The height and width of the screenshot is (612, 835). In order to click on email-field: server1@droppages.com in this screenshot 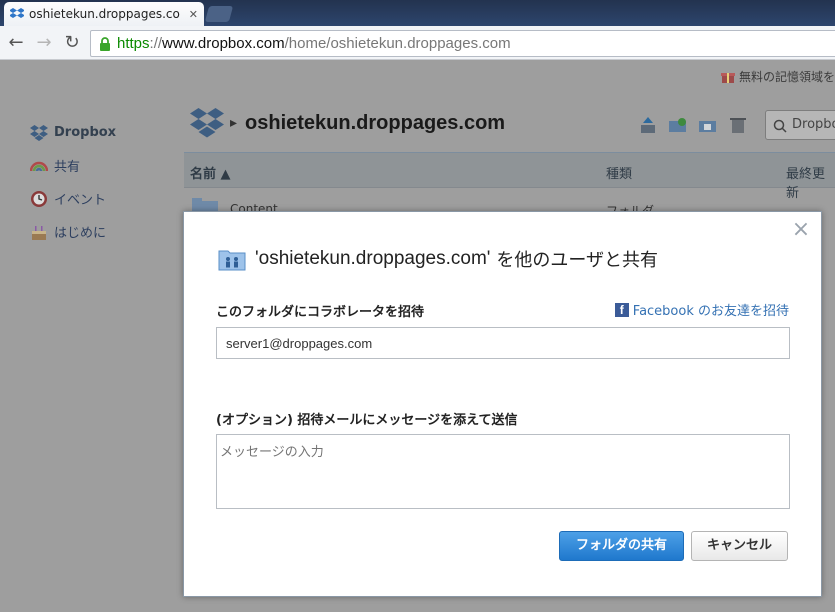, I will do `click(503, 343)`.